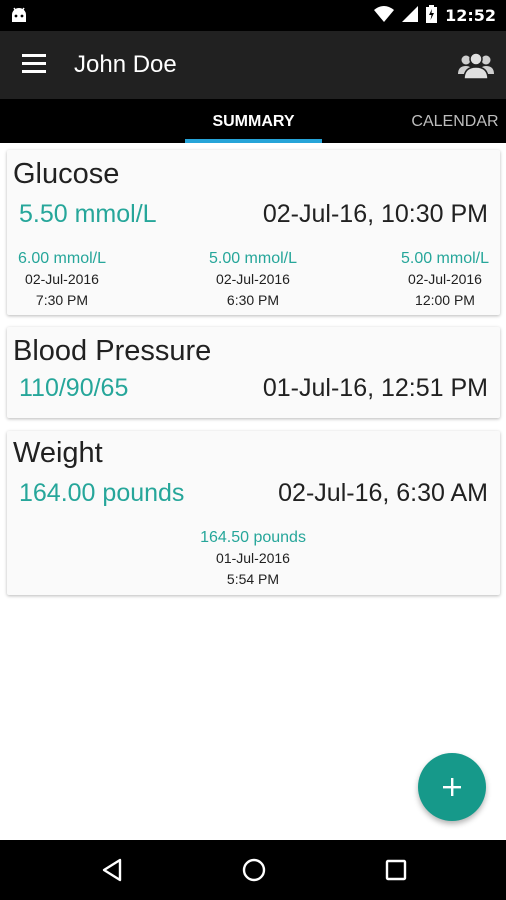 This screenshot has width=506, height=900. Describe the element at coordinates (432, 15) in the screenshot. I see `battery-charging-icon` at that location.